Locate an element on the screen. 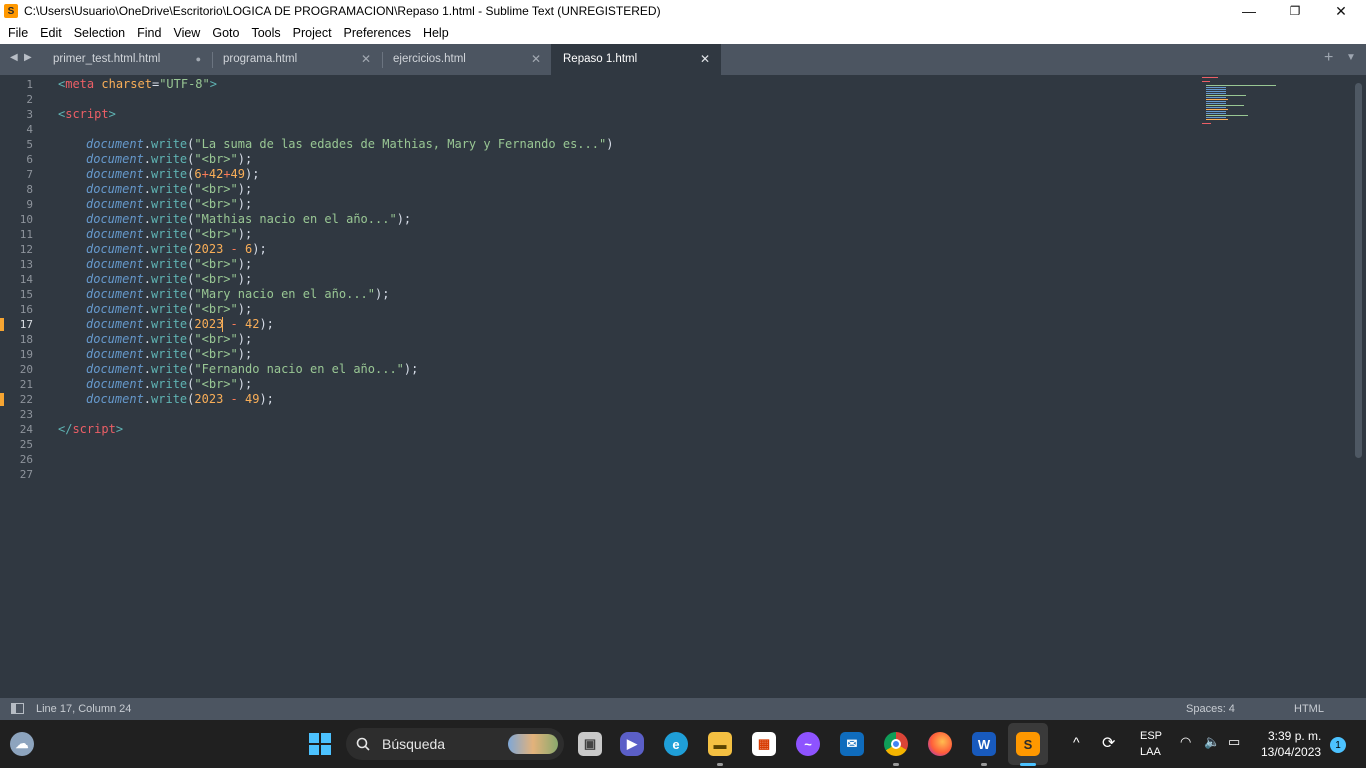 The image size is (1366, 768). language-top: ESP is located at coordinates (1151, 736).